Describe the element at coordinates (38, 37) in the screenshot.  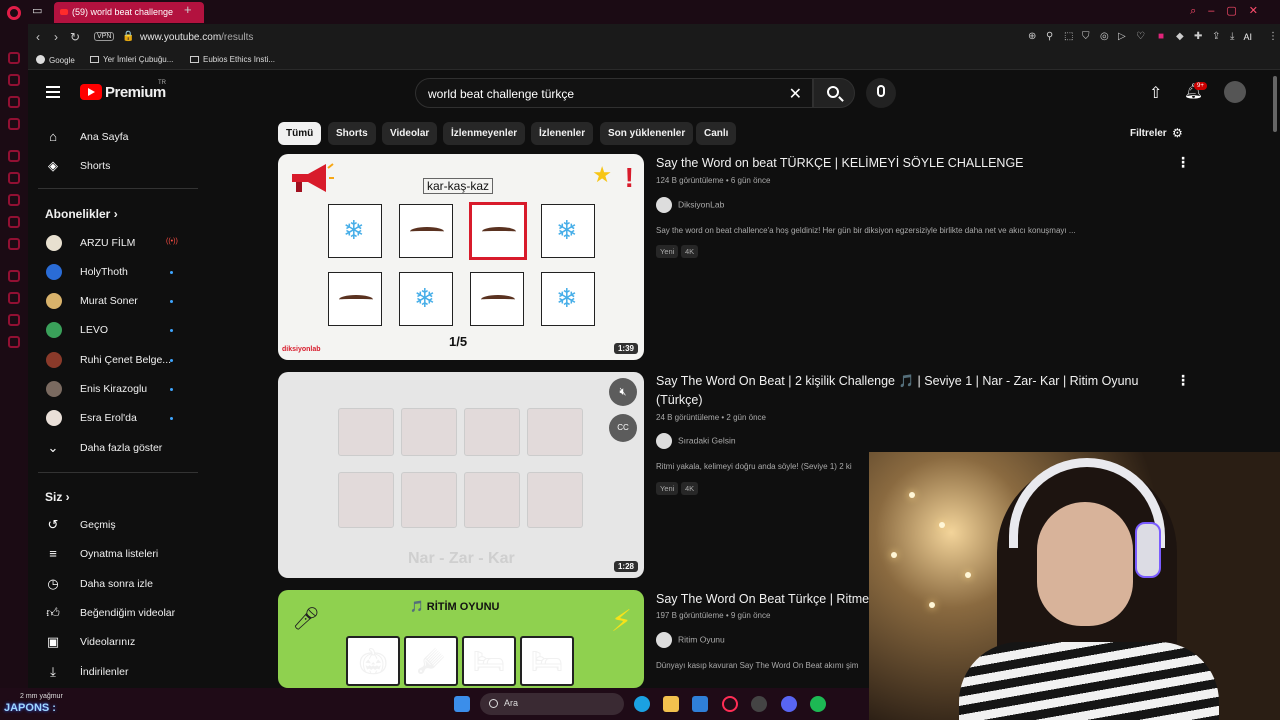
I see `back-icon: ‹` at that location.